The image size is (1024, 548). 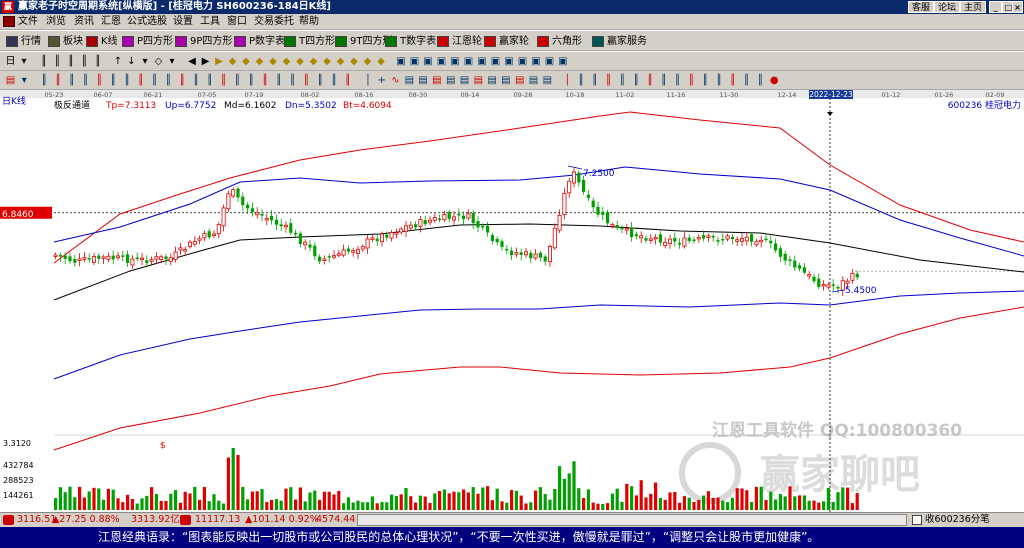 I want to click on minimize-icon: _, so click(x=995, y=7).